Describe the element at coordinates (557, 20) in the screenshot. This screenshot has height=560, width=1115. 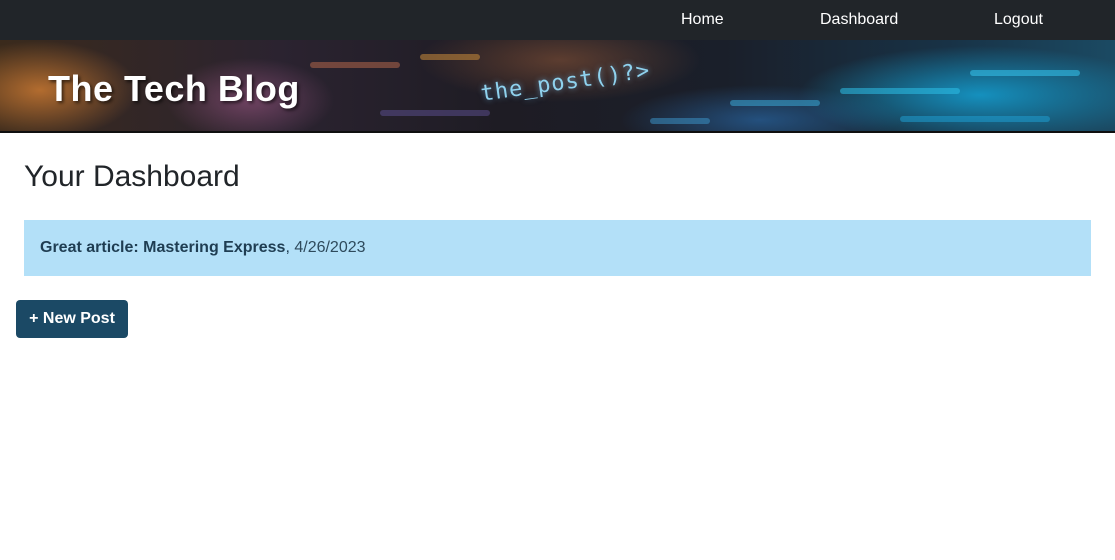
I see `top-navbar: Home Dashboard Logout` at that location.